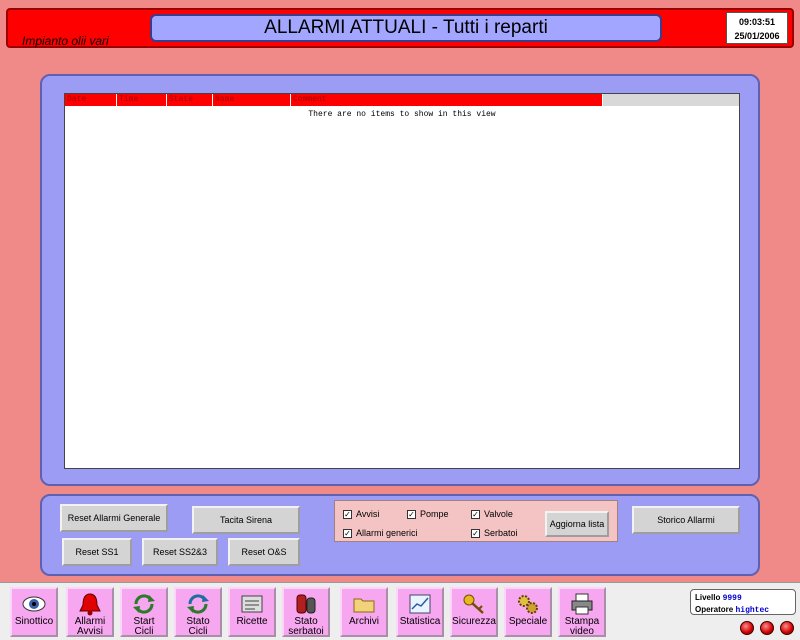 Image resolution: width=800 pixels, height=640 pixels. I want to click on filter-label: Valvole, so click(498, 514).